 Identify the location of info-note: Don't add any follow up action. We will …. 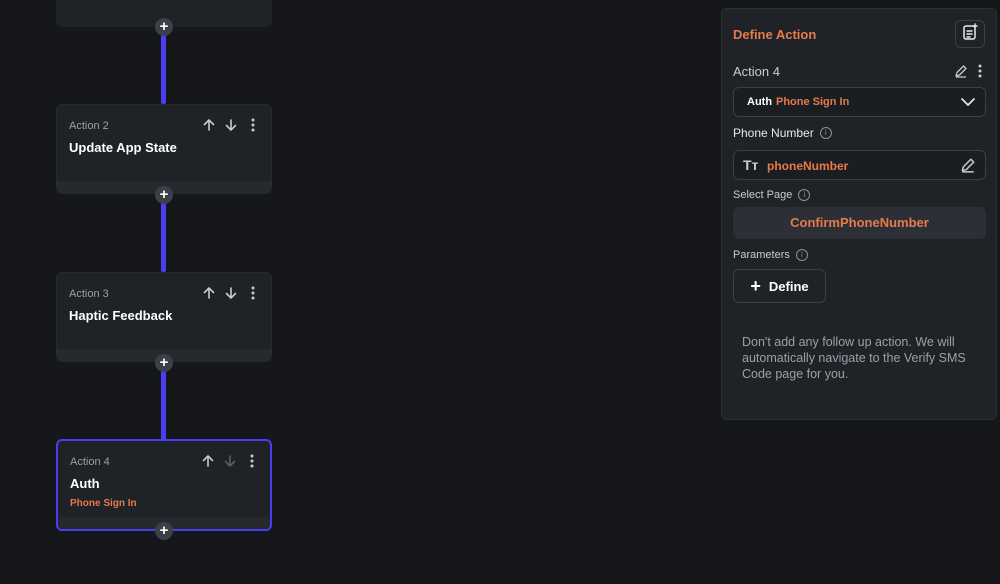
(854, 358).